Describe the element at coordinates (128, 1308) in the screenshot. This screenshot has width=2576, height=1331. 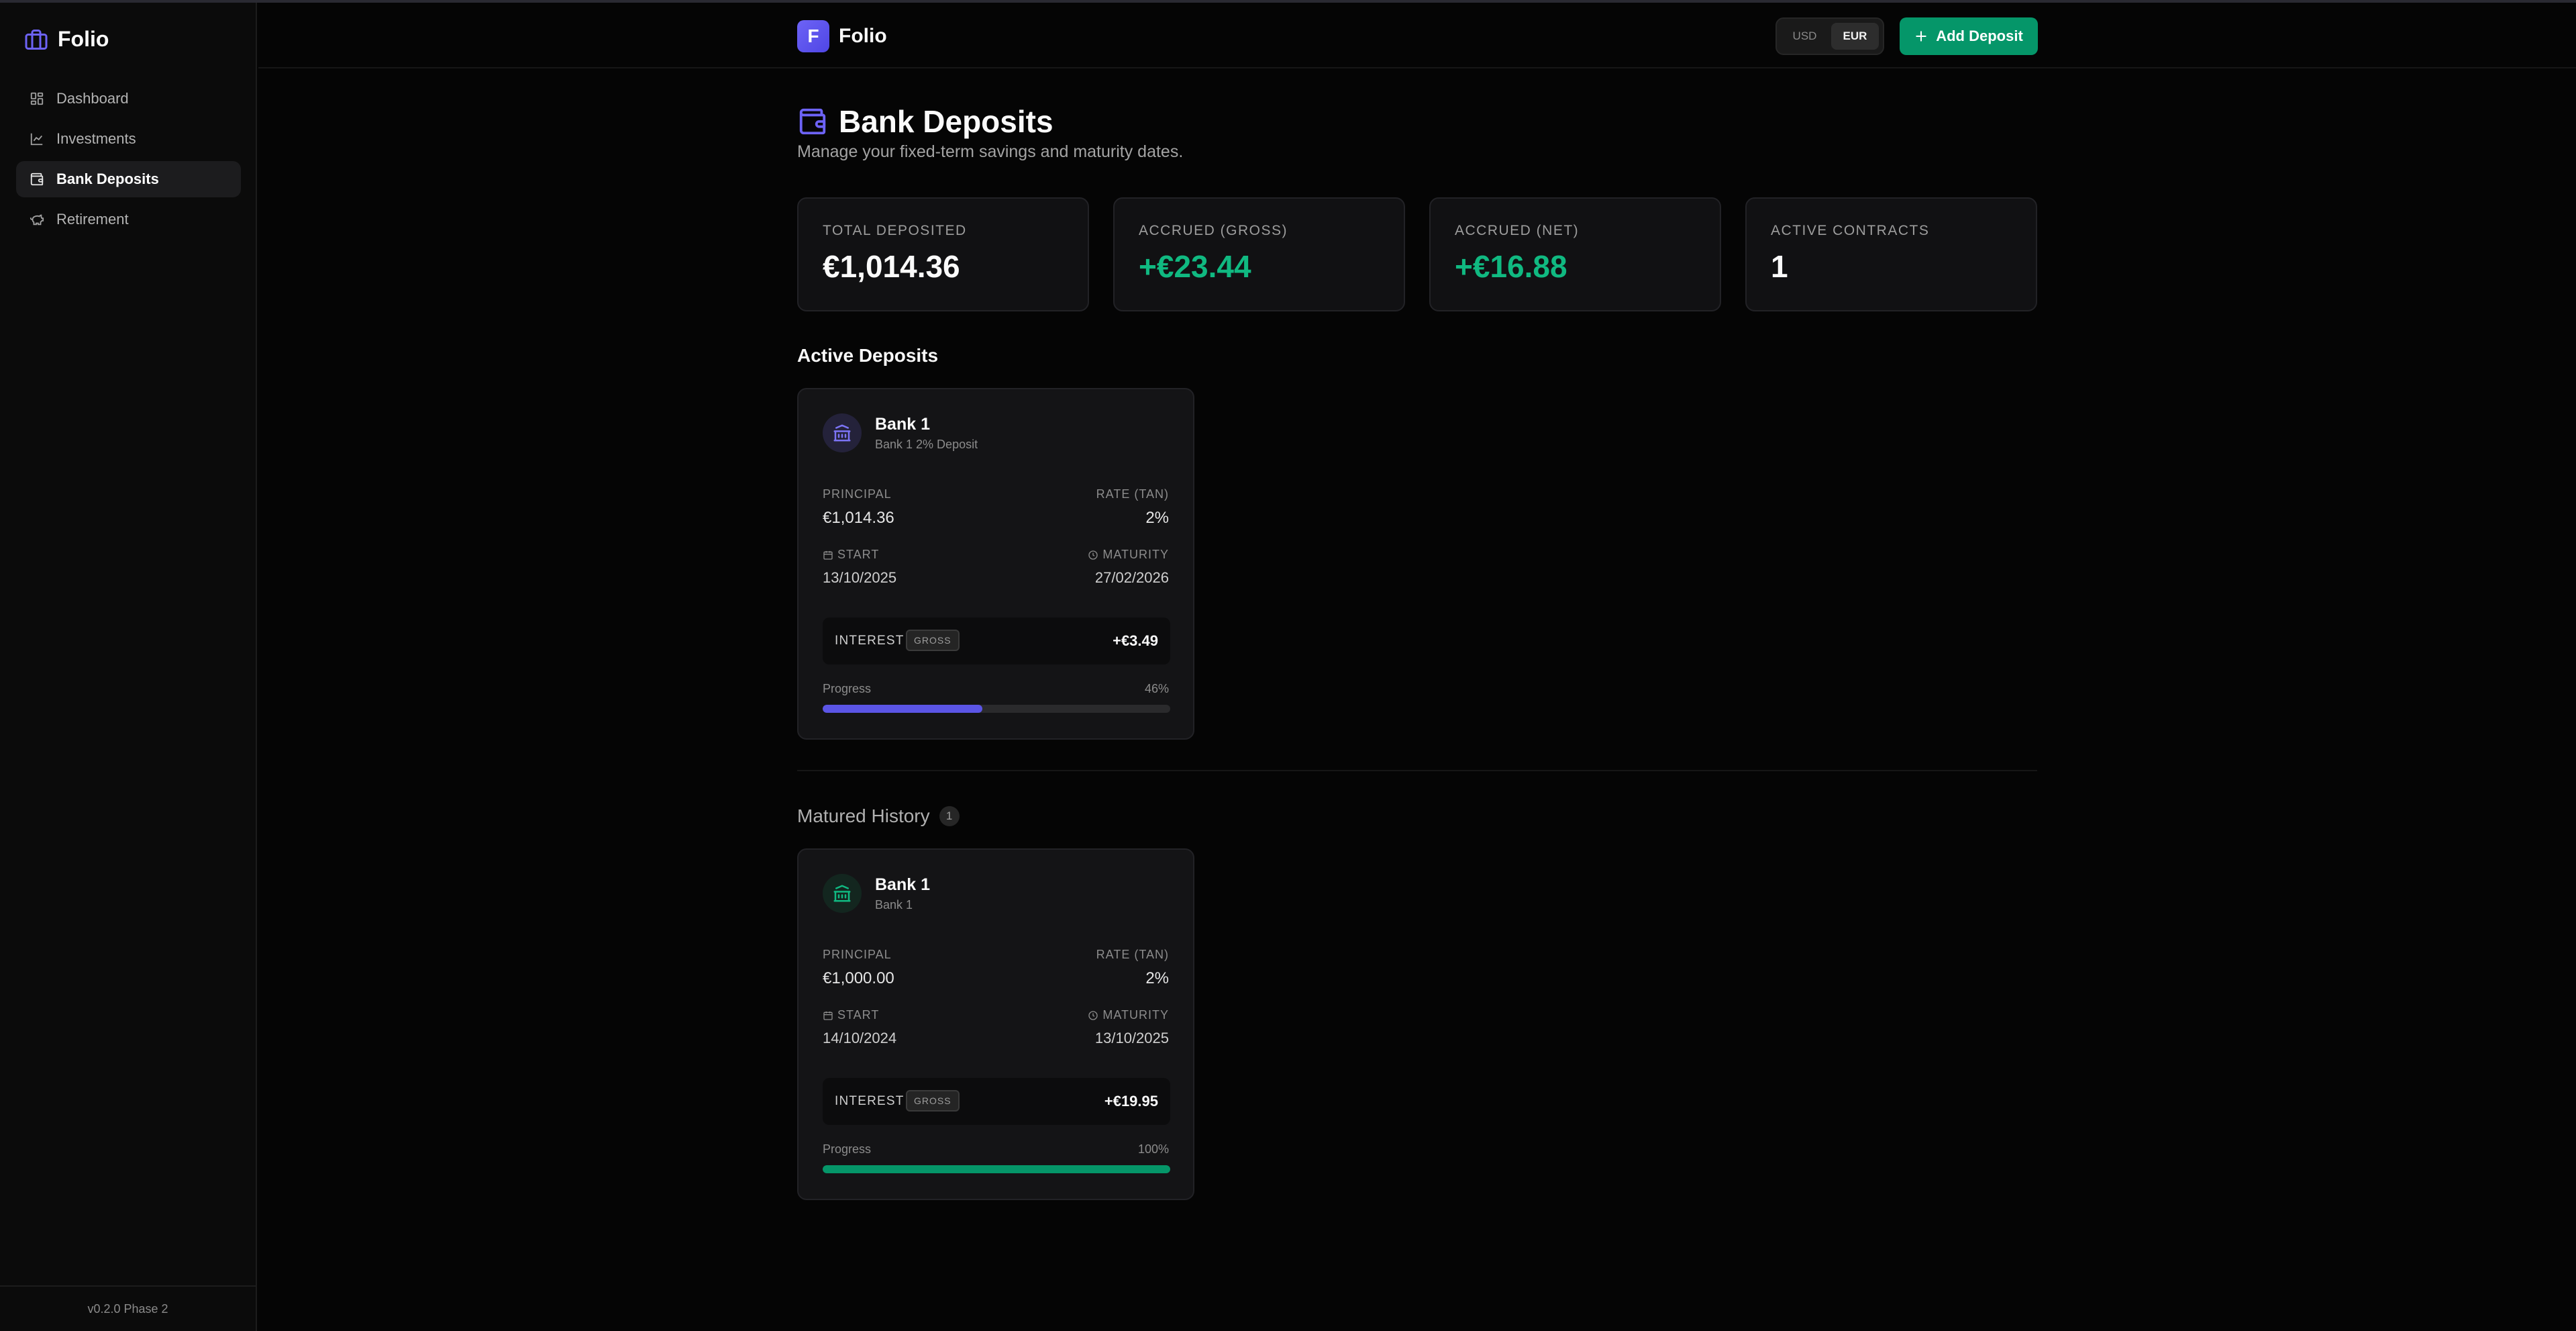
I see `version-label: v0.2.0 Phase 2` at that location.